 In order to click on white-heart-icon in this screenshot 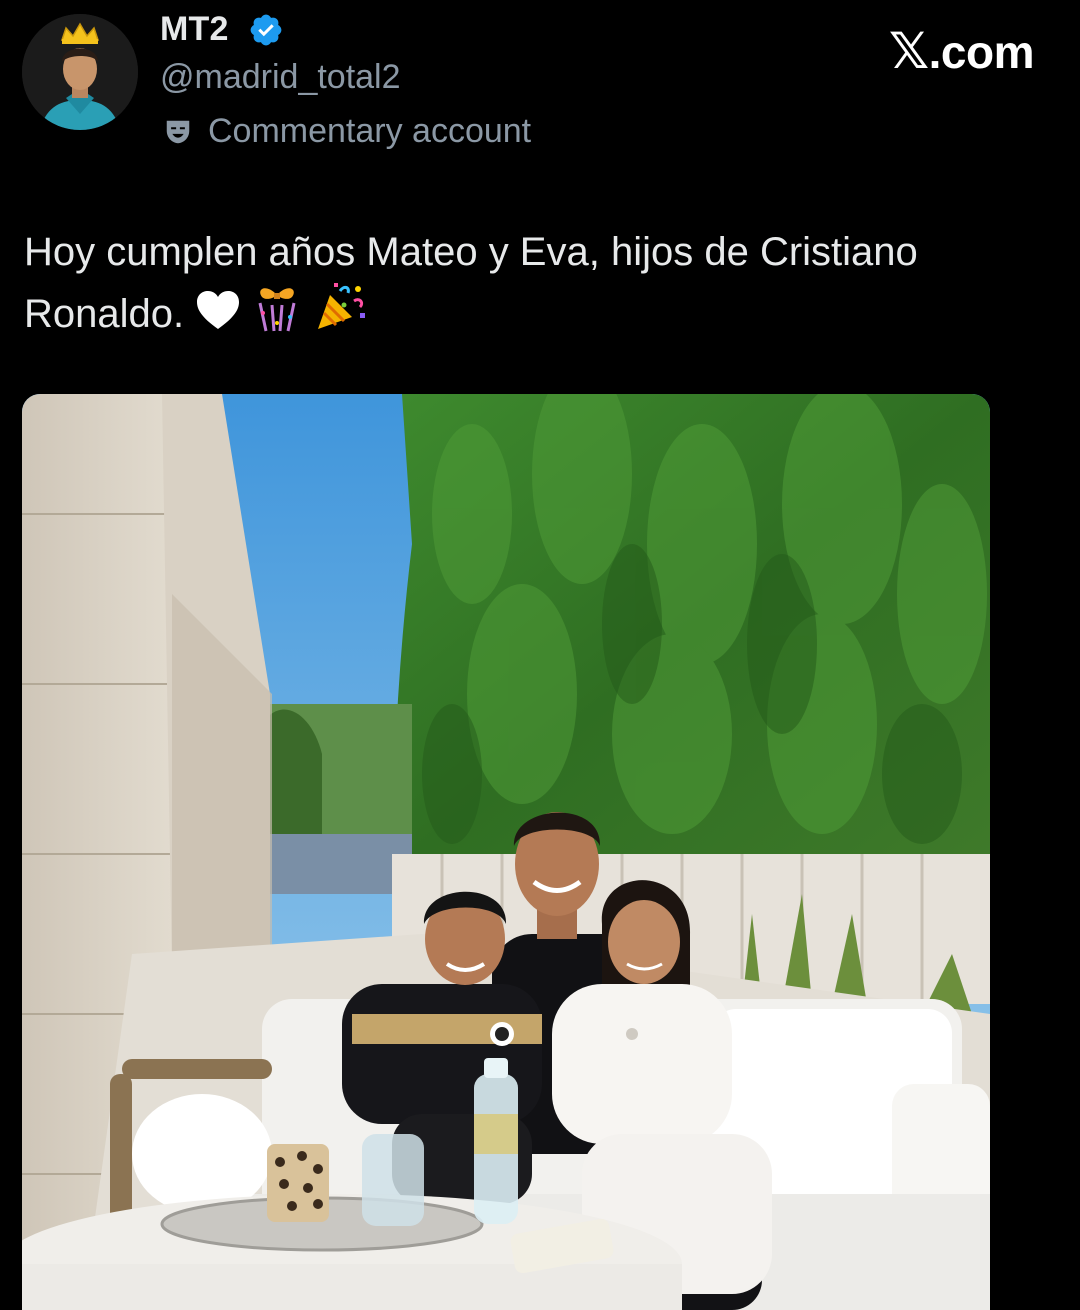, I will do `click(218, 319)`.